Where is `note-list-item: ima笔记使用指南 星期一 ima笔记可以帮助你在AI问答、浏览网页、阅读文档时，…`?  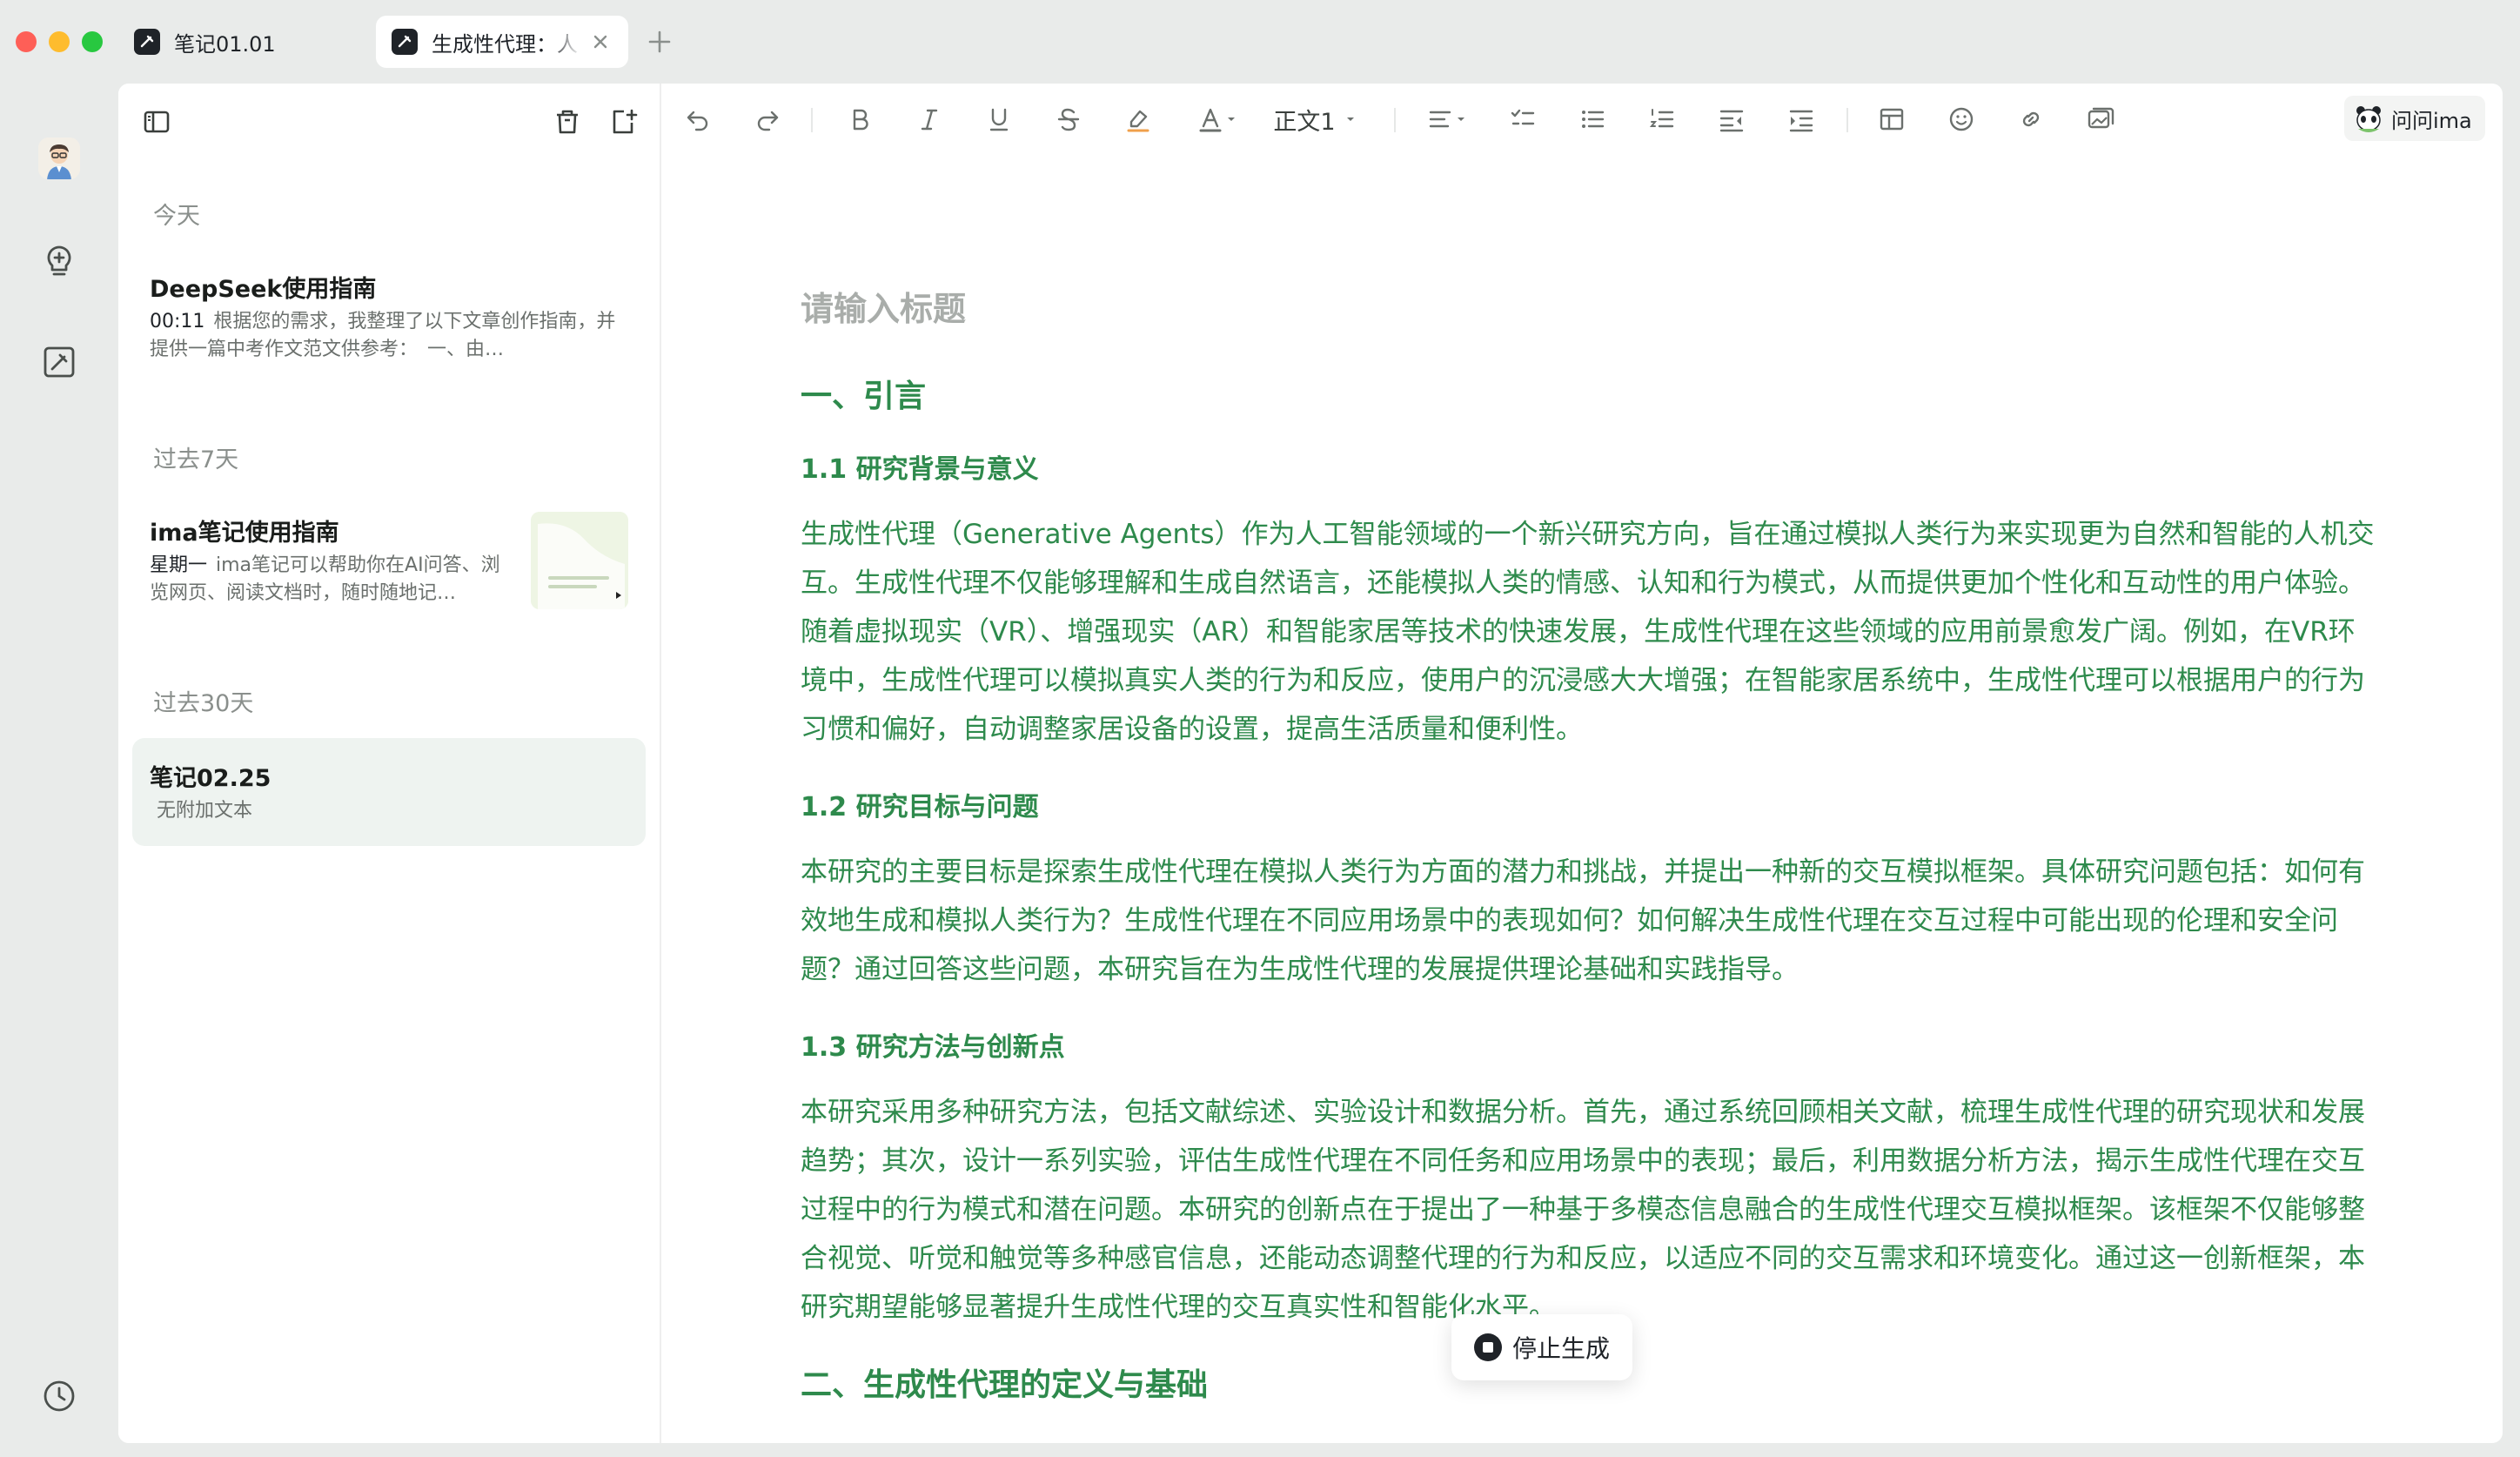
note-list-item: ima笔记使用指南 星期一 ima笔记可以帮助你在AI问答、浏览网页、阅读文档时，… is located at coordinates (389, 558).